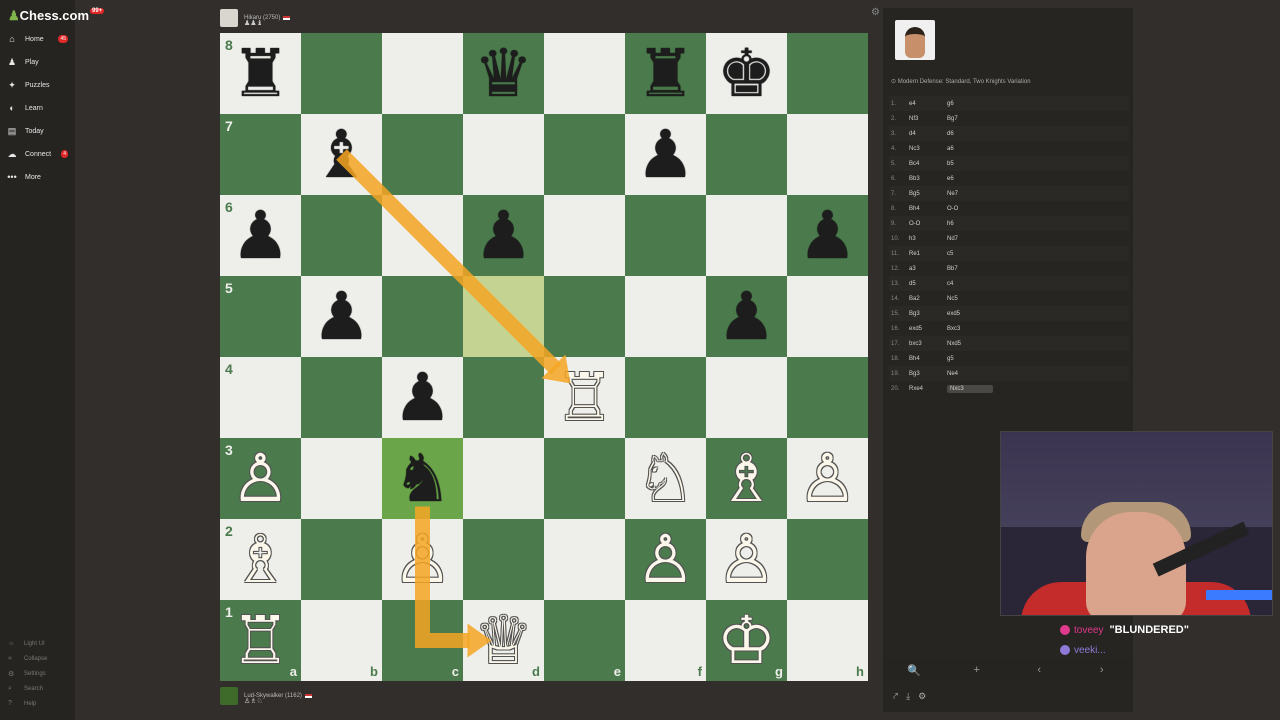 The image size is (1280, 720). Describe the element at coordinates (928, 269) in the screenshot. I see `white-move: a3` at that location.